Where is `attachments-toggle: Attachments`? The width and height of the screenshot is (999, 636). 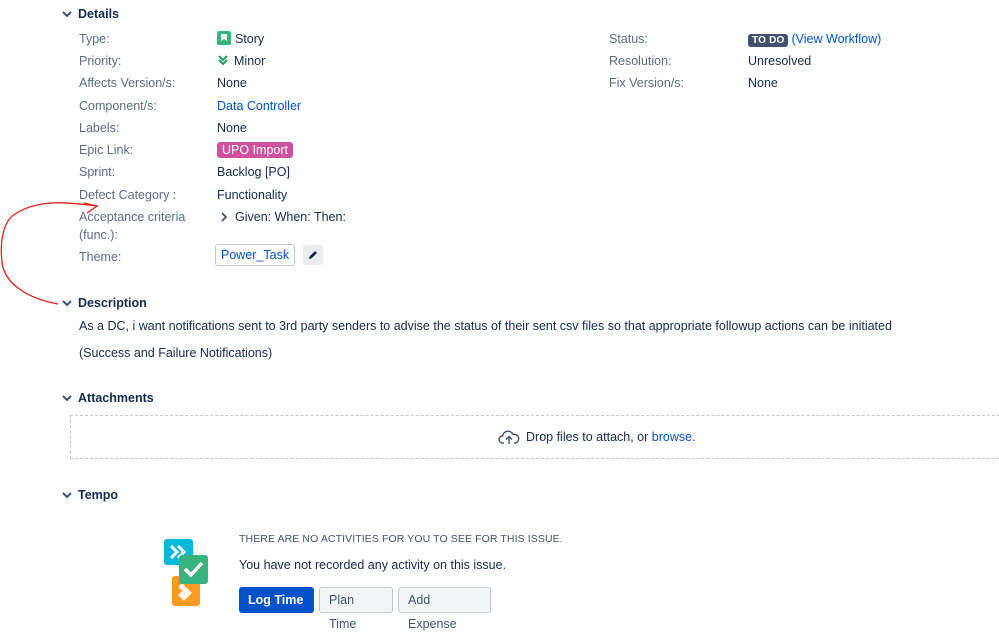 attachments-toggle: Attachments is located at coordinates (108, 398).